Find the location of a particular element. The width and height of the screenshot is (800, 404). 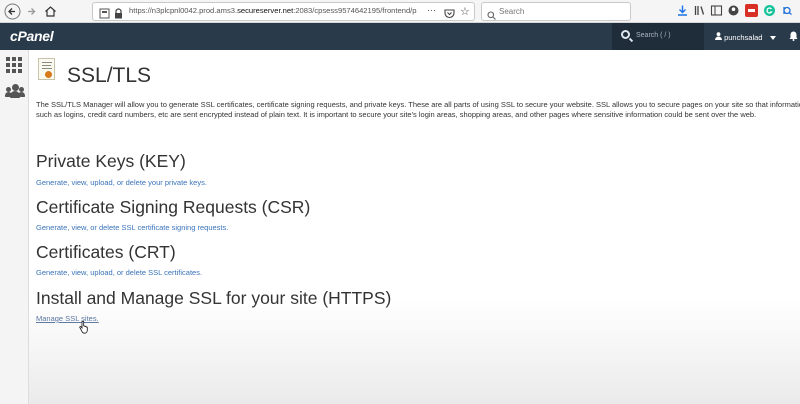

browser-search-placeholder: Search is located at coordinates (512, 11).